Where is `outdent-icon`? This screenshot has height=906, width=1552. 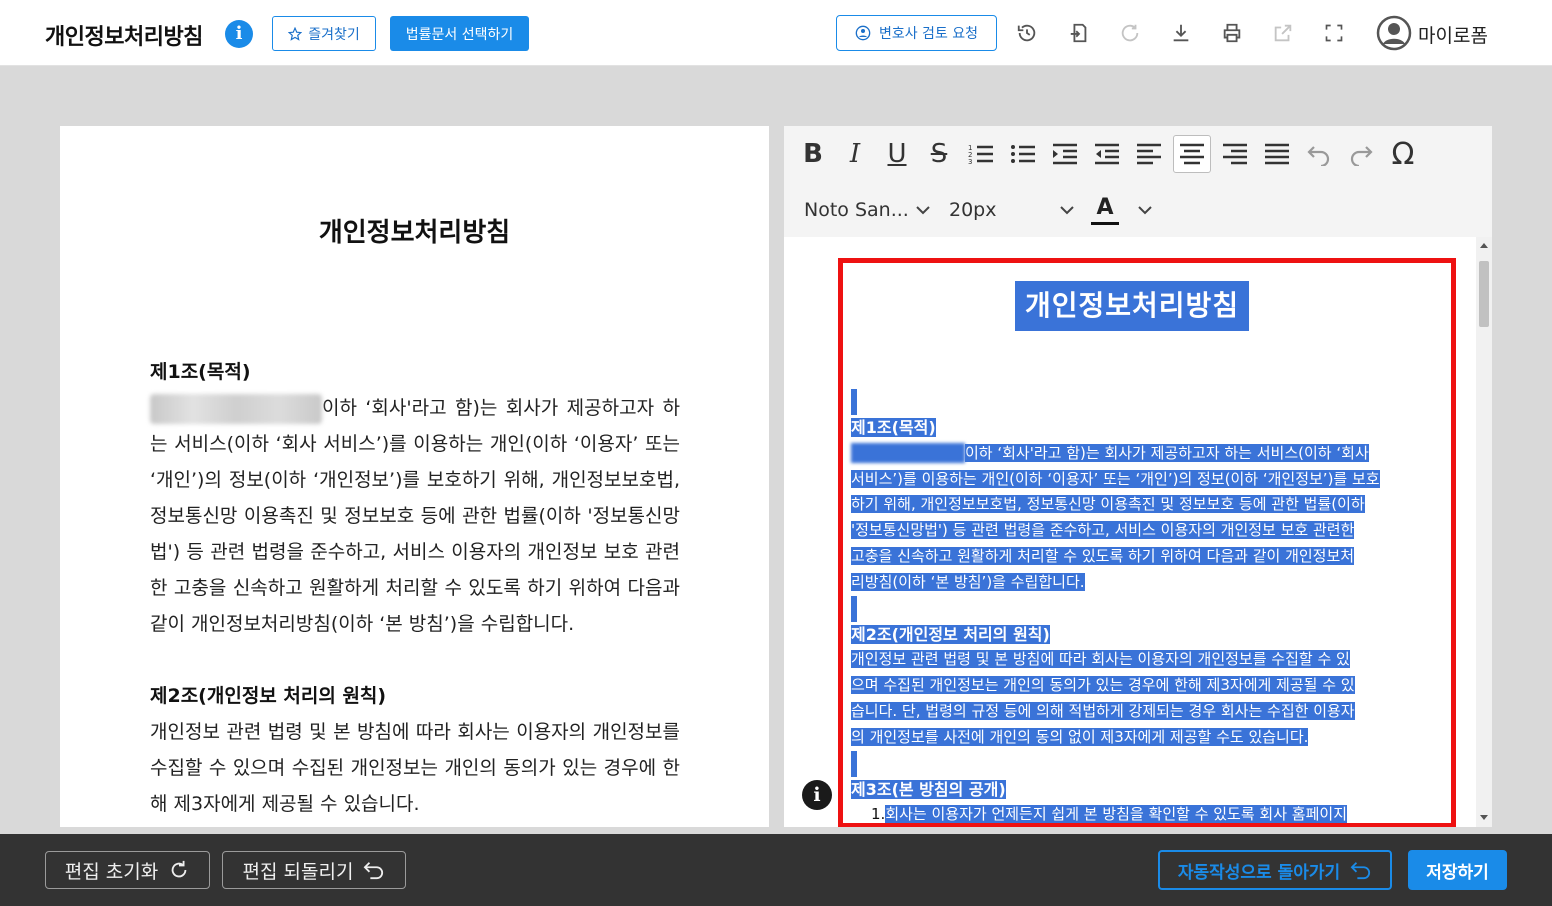
outdent-icon is located at coordinates (1107, 154).